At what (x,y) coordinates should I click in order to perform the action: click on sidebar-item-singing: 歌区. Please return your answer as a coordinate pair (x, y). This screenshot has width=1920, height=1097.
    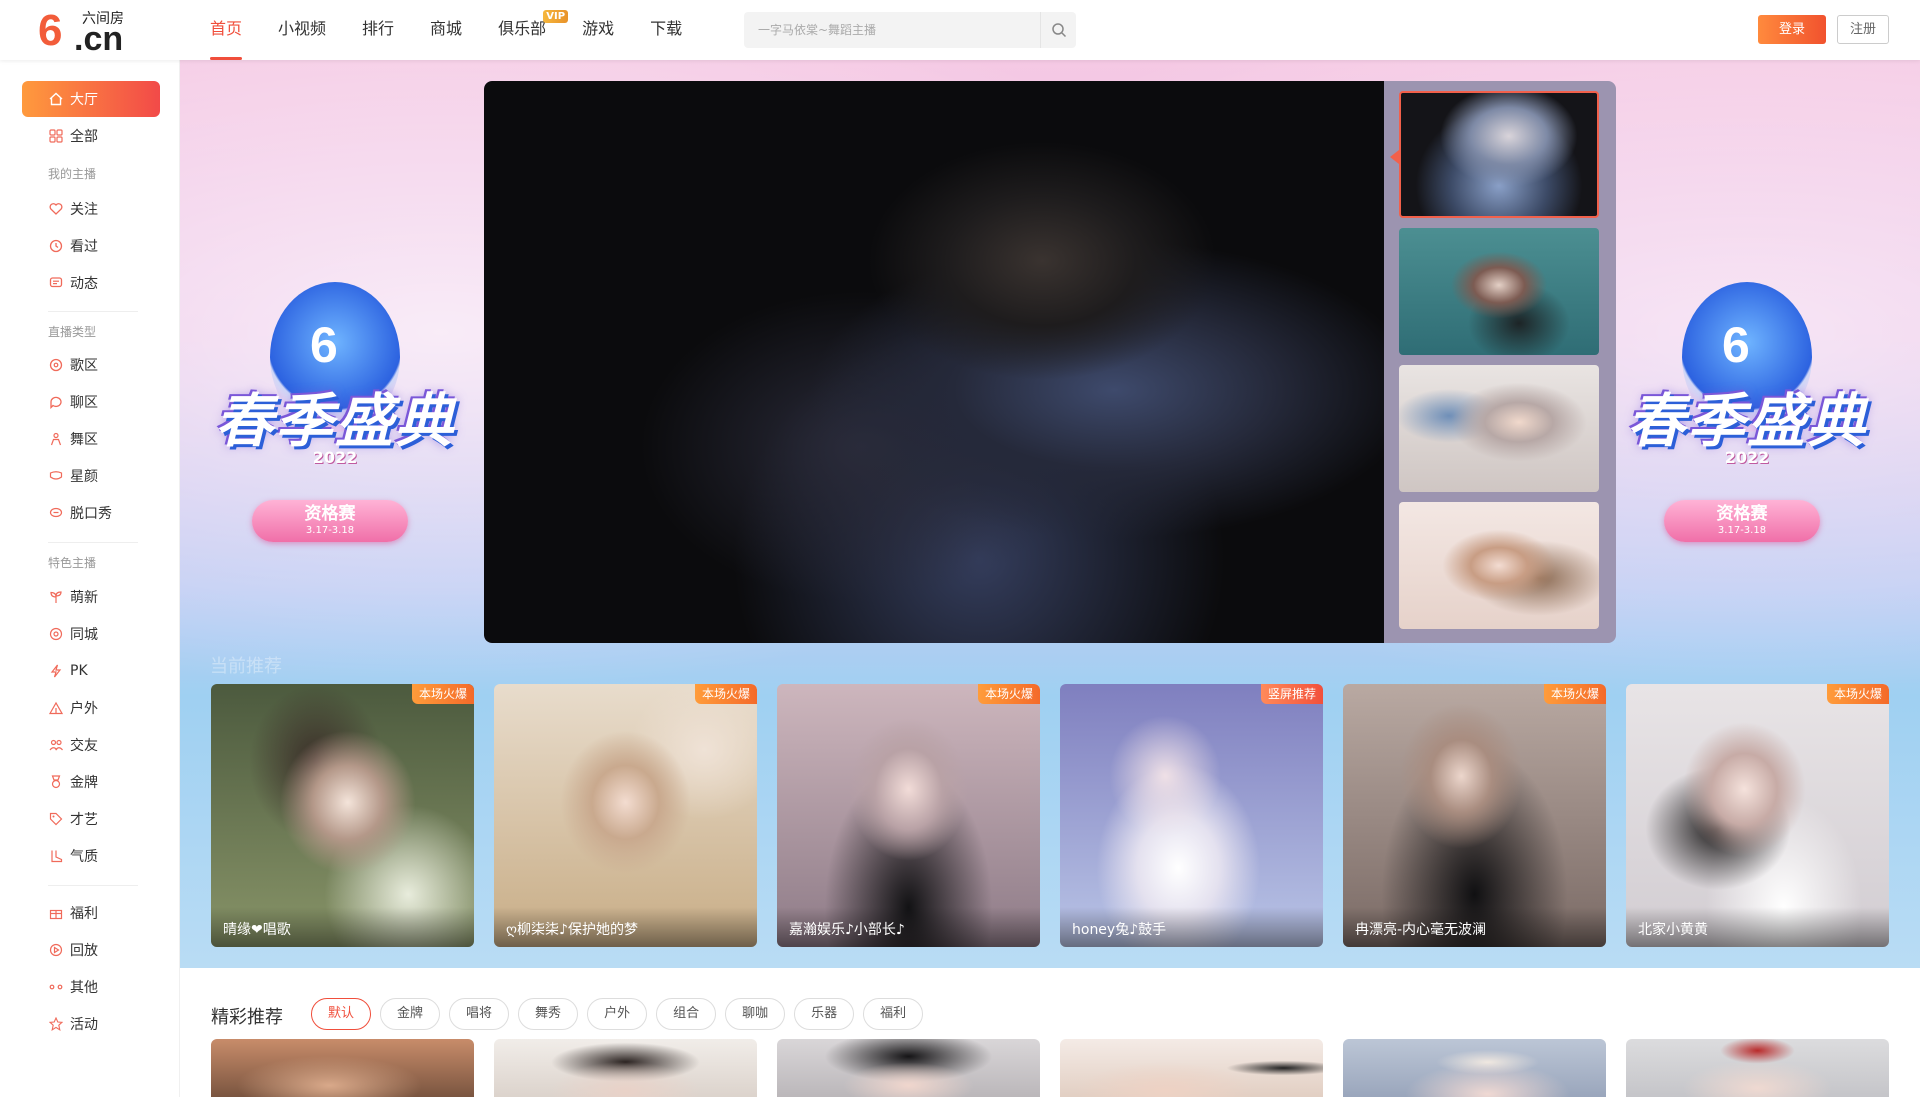
    Looking at the image, I should click on (91, 365).